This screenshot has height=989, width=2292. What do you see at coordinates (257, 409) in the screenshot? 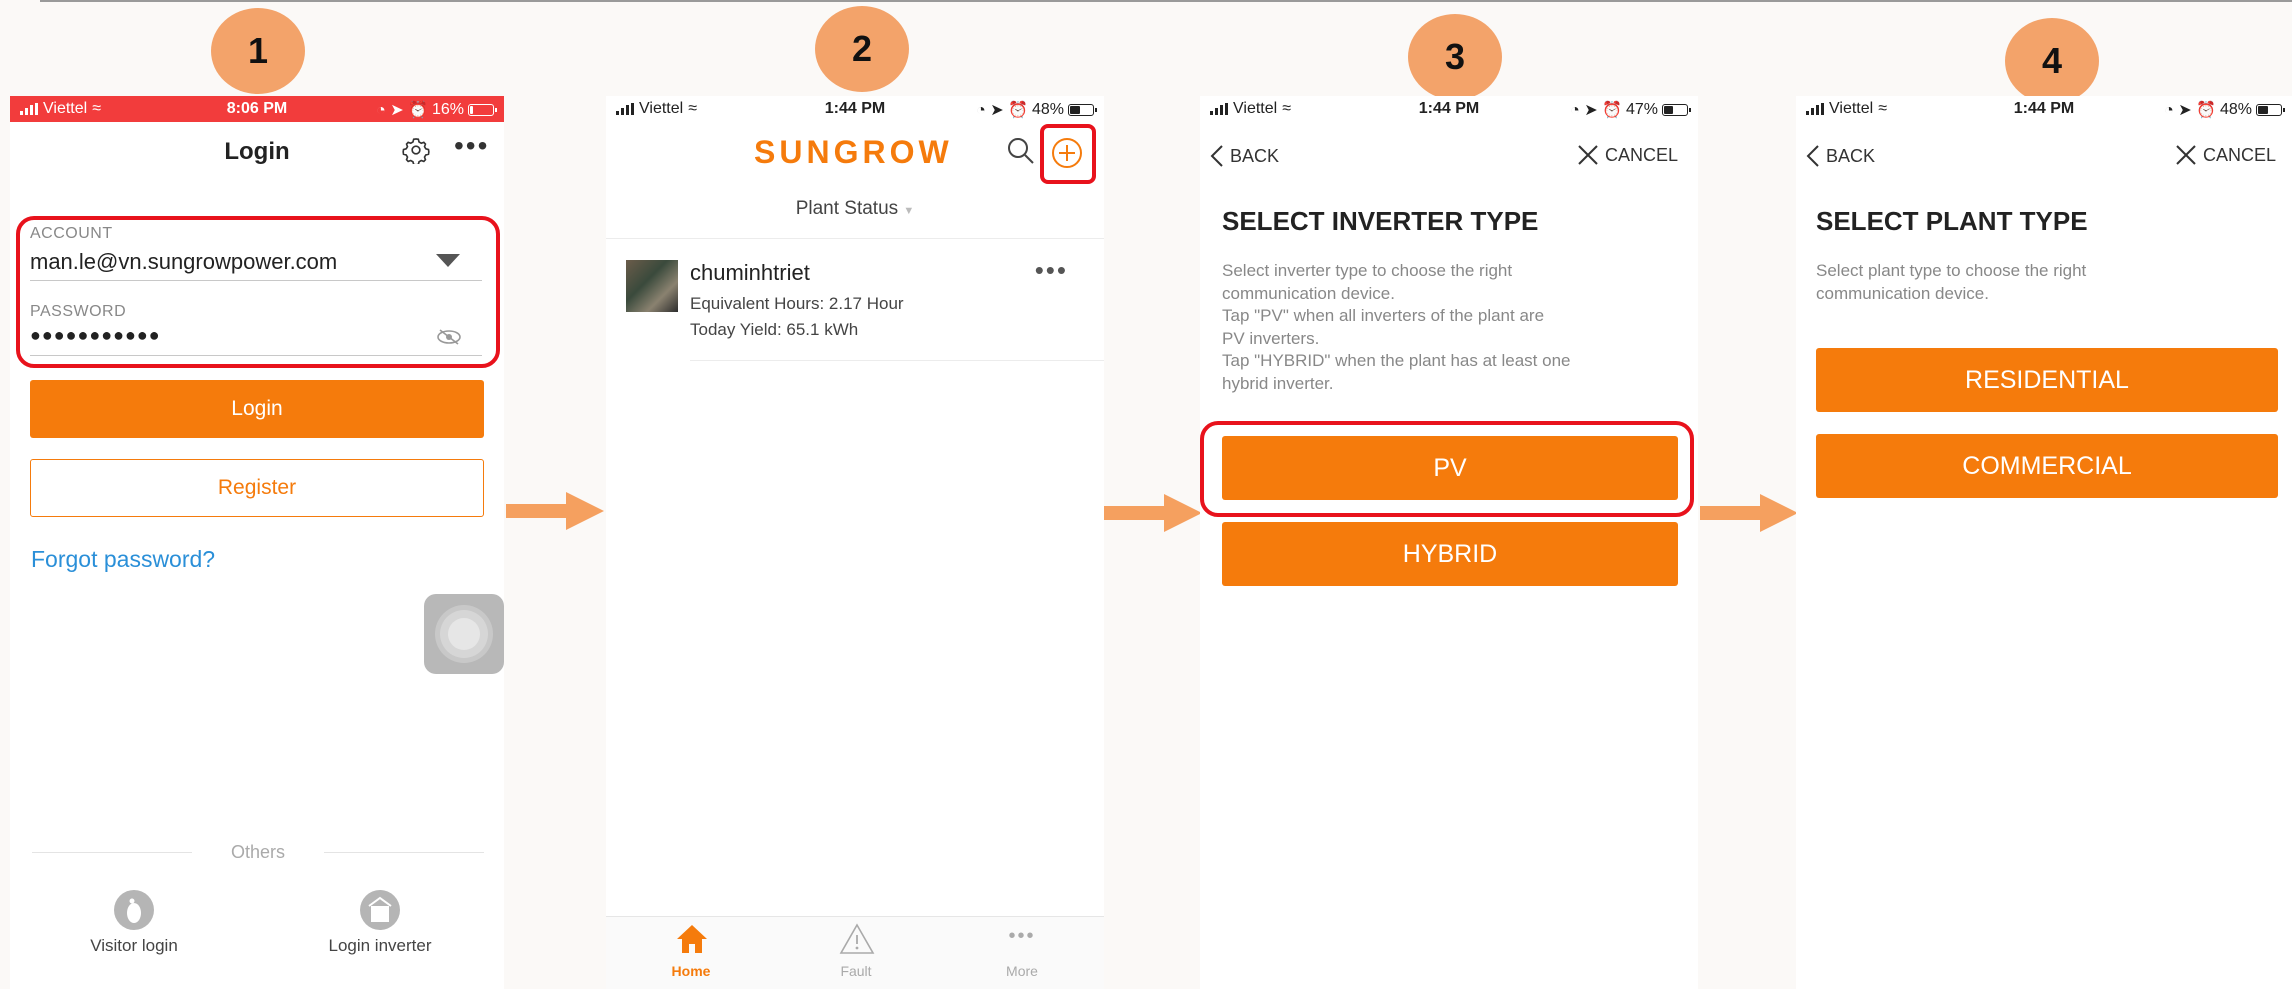
I see `login-button: Login` at bounding box center [257, 409].